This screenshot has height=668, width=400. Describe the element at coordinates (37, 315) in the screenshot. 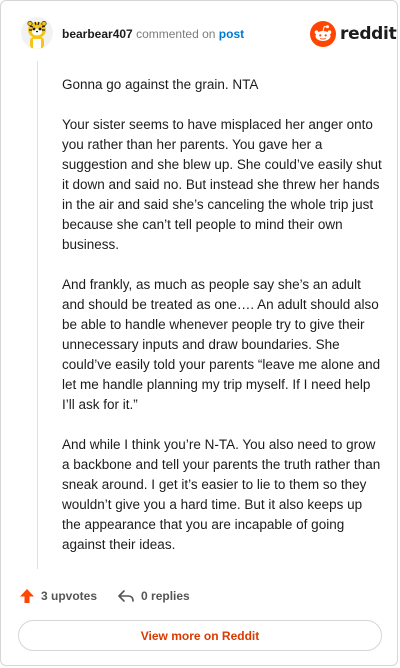

I see `thread-line` at that location.